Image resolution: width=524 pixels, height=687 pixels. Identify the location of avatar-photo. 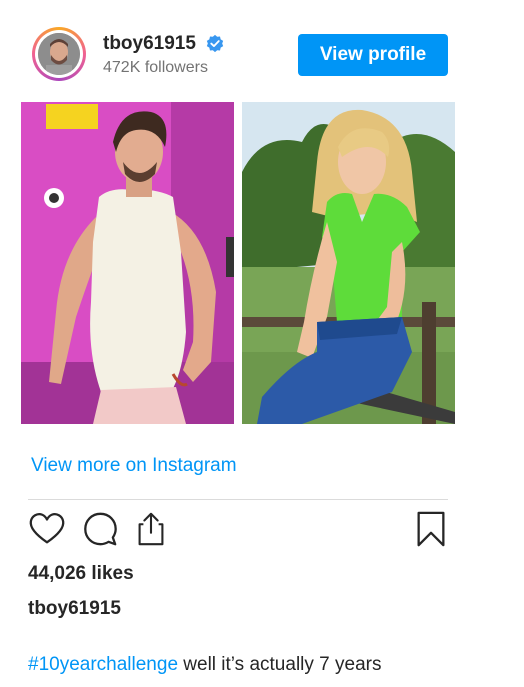
(59, 54).